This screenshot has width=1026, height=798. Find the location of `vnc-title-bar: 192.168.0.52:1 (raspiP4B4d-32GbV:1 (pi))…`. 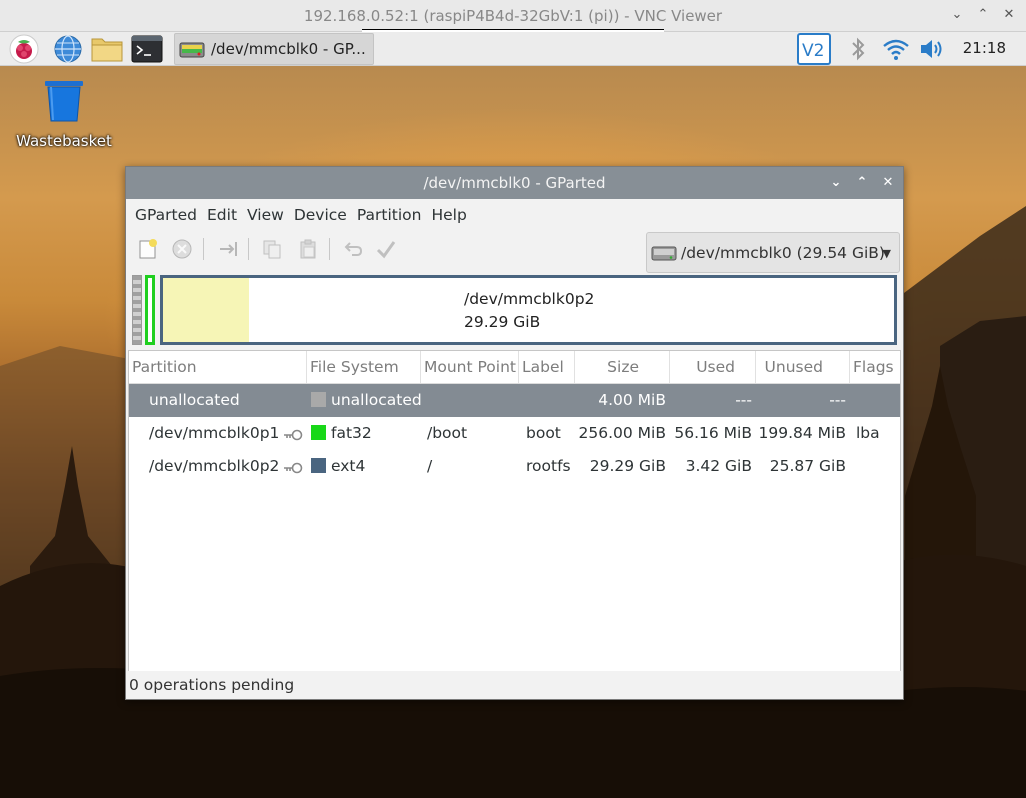

vnc-title-bar: 192.168.0.52:1 (raspiP4B4d-32GbV:1 (pi))… is located at coordinates (513, 16).